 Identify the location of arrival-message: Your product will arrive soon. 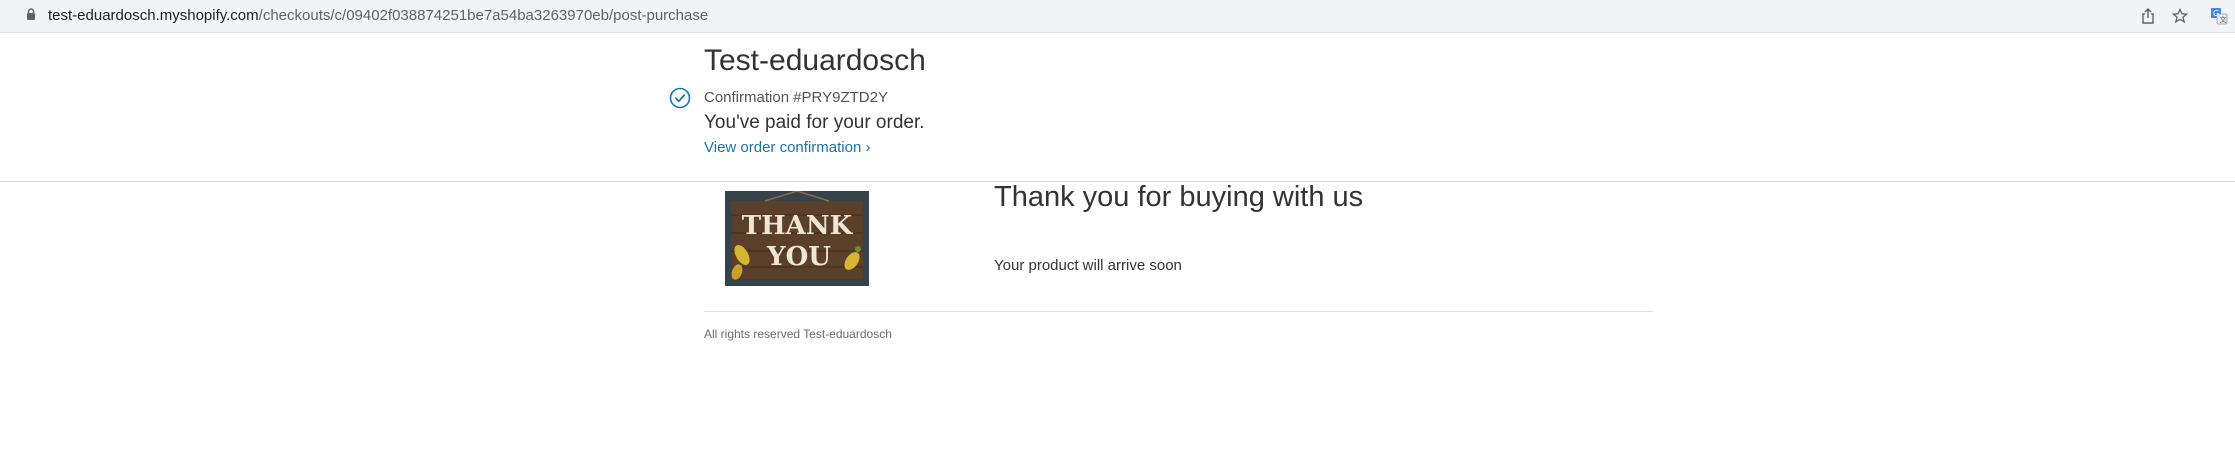
(1088, 265).